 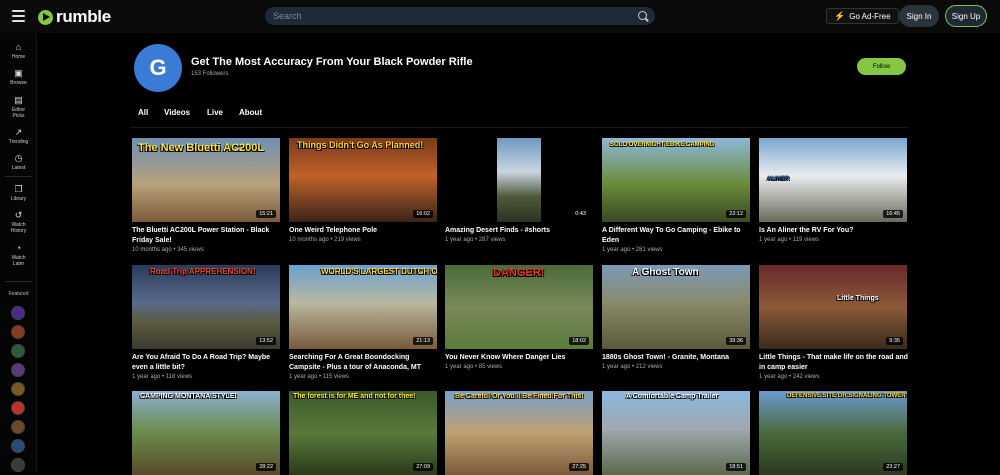 I want to click on channel-avatar: G, so click(x=158, y=68).